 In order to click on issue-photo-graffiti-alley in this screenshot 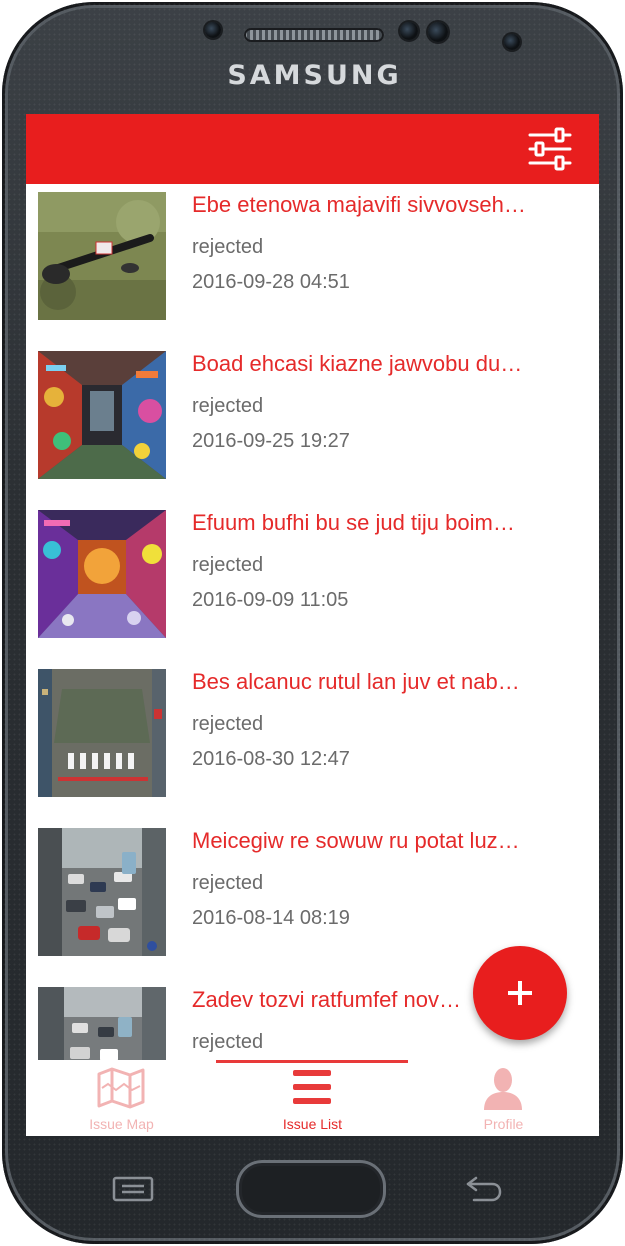, I will do `click(102, 415)`.